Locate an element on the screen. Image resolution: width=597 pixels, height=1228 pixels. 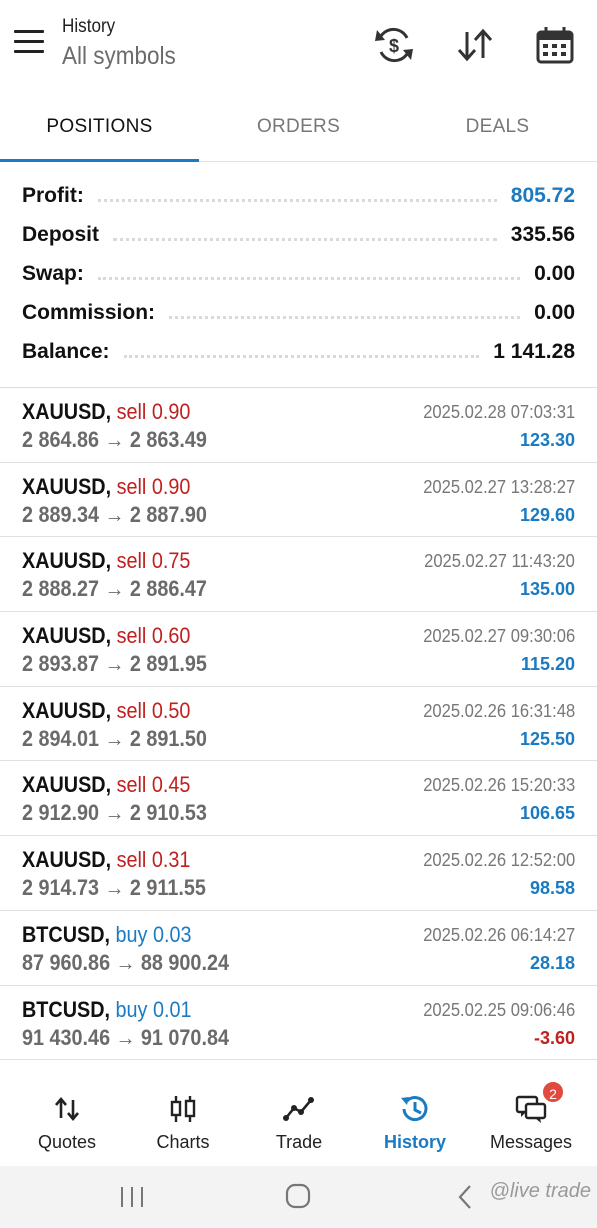
candlestick-icon is located at coordinates (183, 1109).